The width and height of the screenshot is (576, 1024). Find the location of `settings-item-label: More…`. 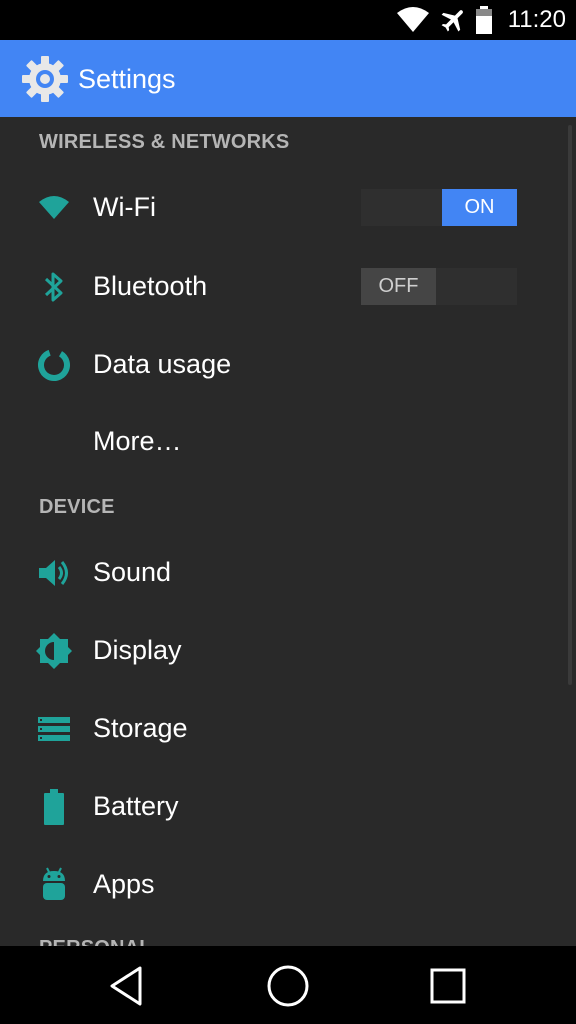

settings-item-label: More… is located at coordinates (137, 441).